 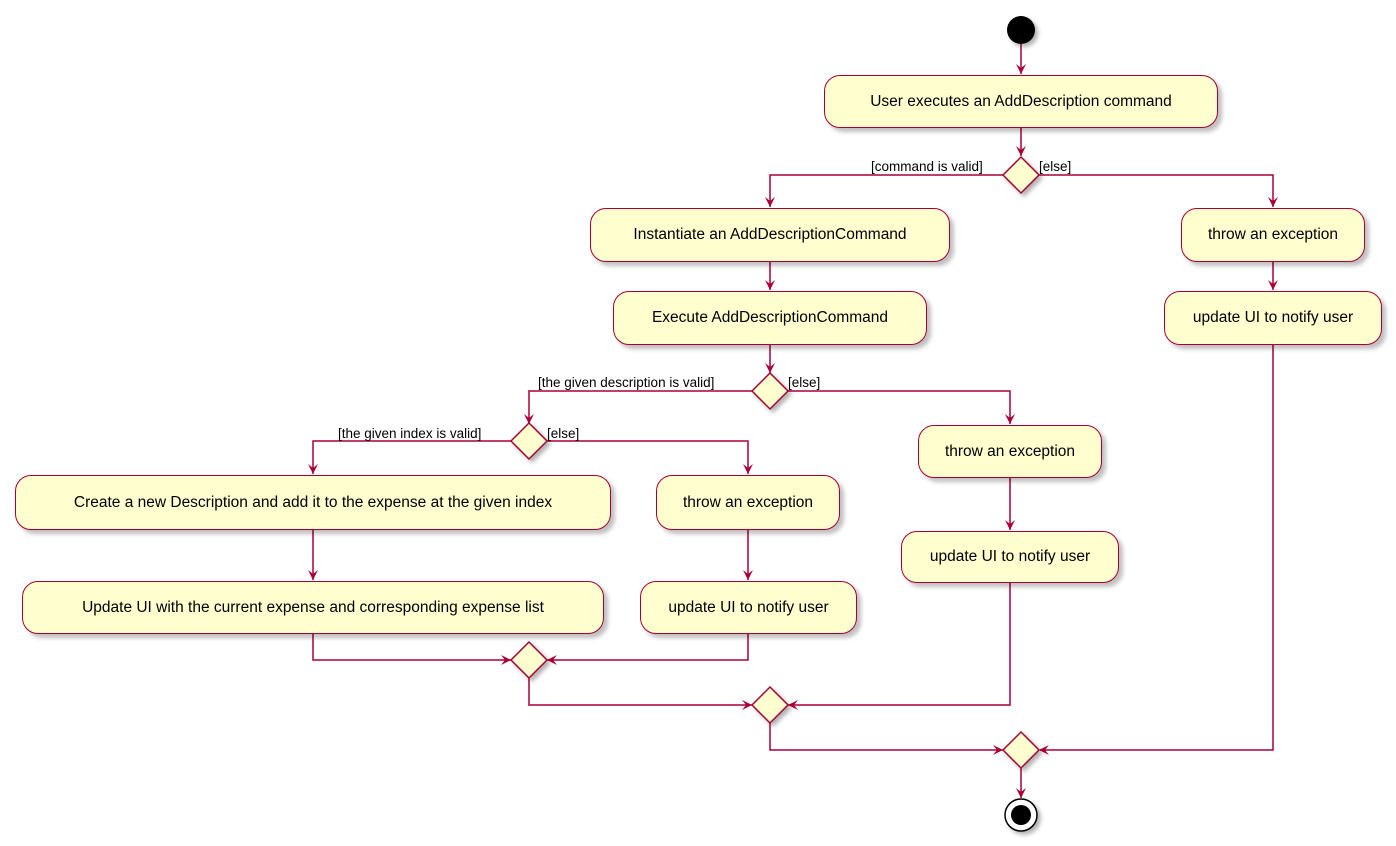 I want to click on decision-command-valid, so click(x=1021, y=175).